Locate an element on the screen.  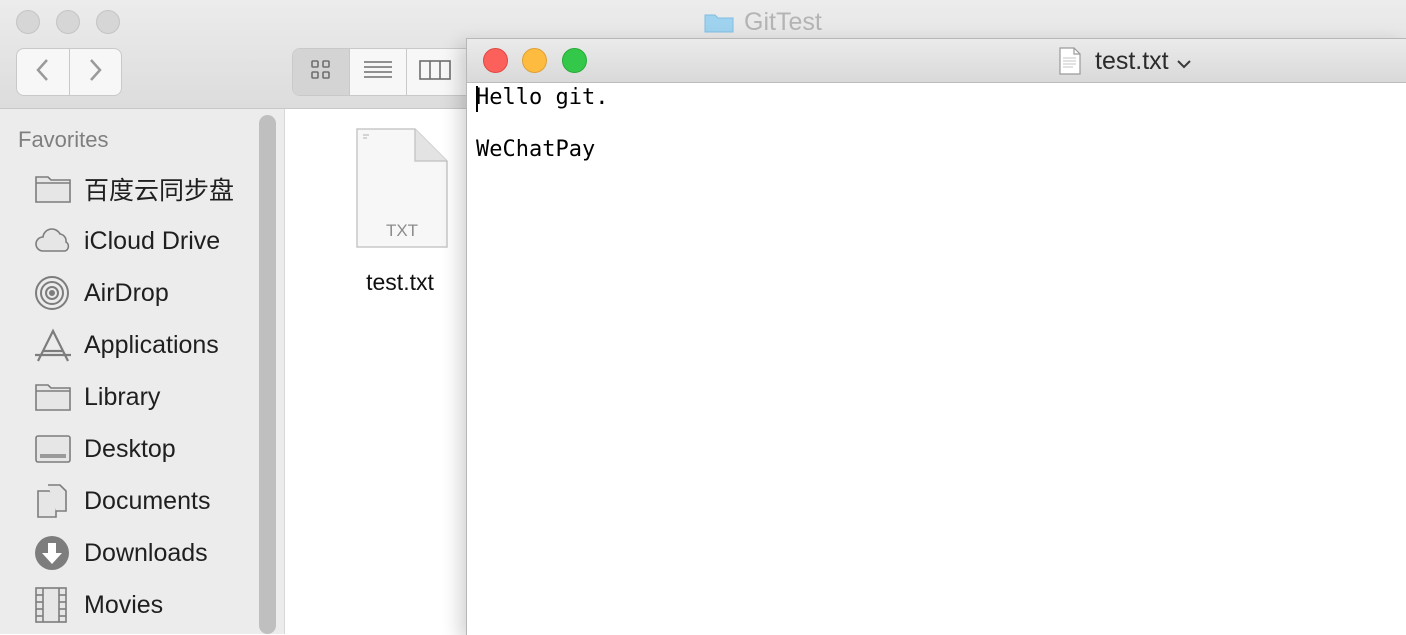
finder-content-area: TXT test.txt is located at coordinates (375, 371).